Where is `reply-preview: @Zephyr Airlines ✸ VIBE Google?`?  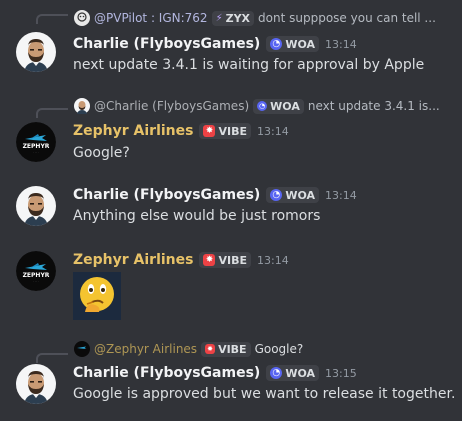
reply-preview: @Zephyr Airlines ✸ VIBE Google? is located at coordinates (266, 349).